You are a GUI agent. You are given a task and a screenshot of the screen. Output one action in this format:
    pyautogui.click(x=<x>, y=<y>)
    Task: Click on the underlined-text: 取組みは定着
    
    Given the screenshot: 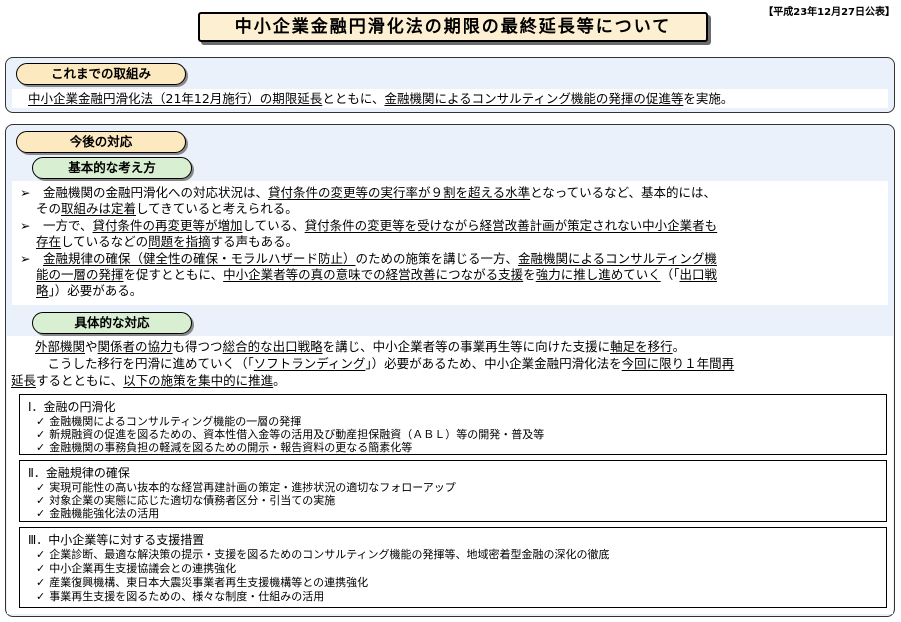 What is the action you would take?
    pyautogui.click(x=99, y=208)
    